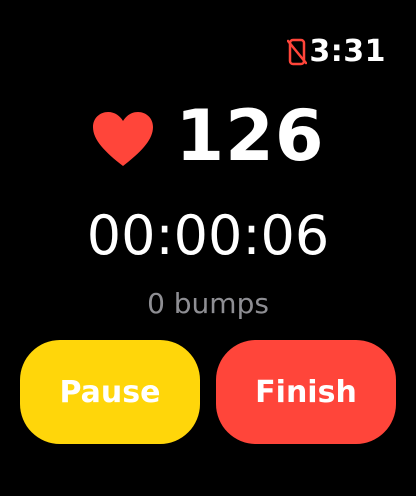 This screenshot has height=496, width=416. I want to click on status-bar: 3:31, so click(336, 52).